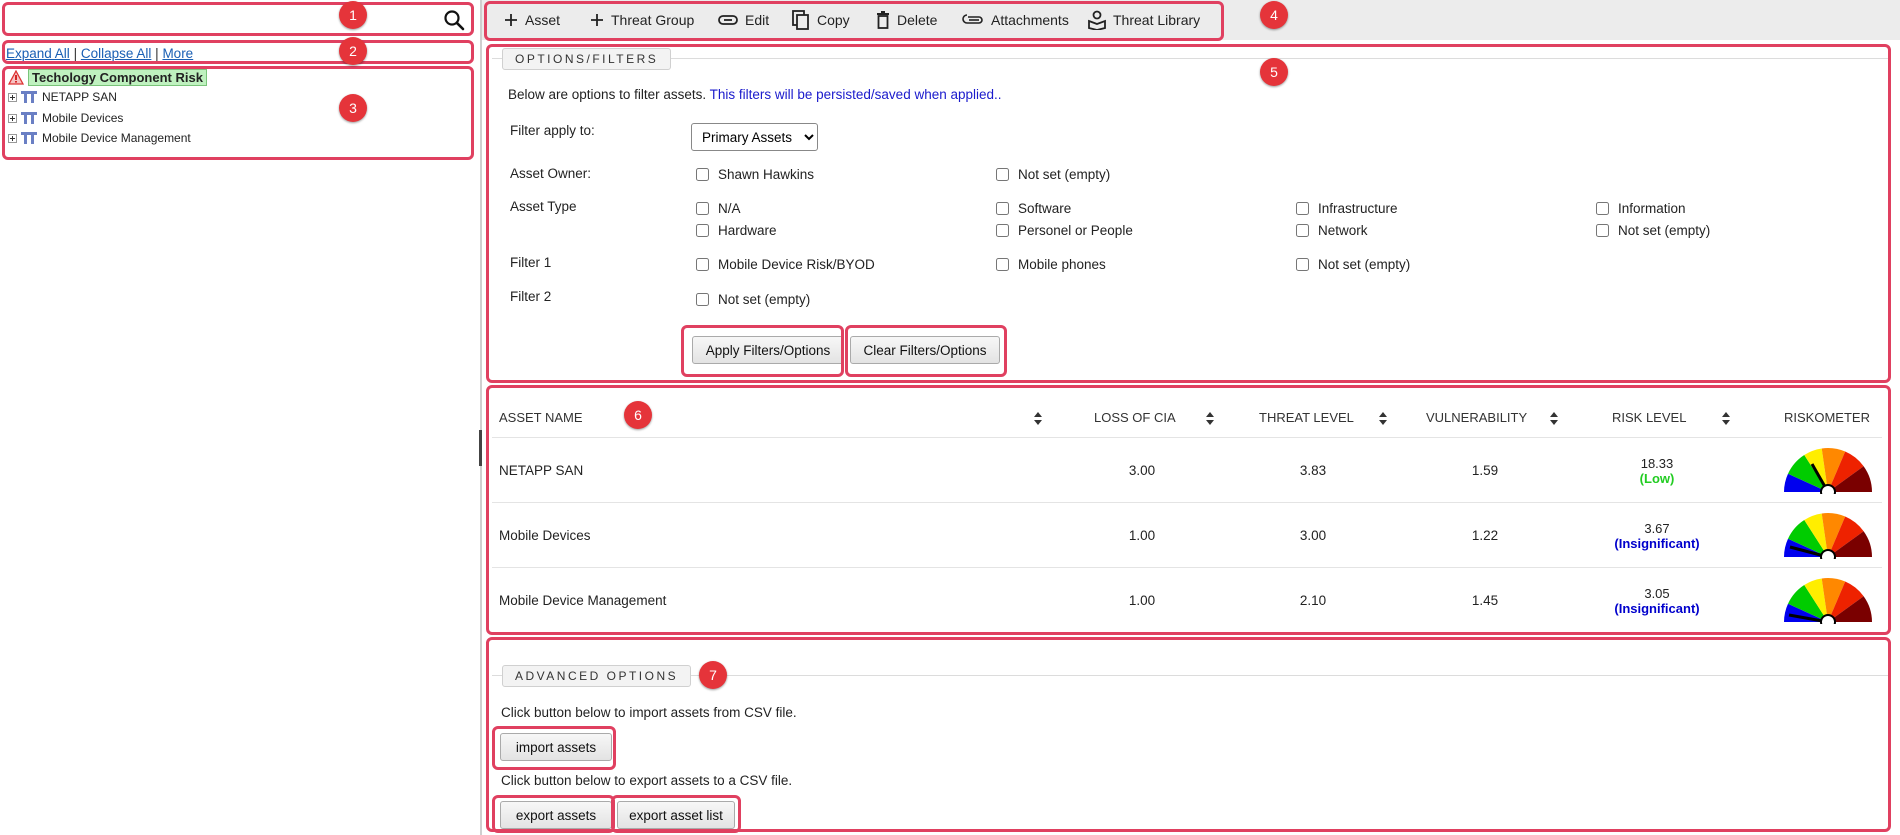 This screenshot has height=835, width=1900. Describe the element at coordinates (755, 174) in the screenshot. I see `asset-owner-checkbox: Shawn Hawkins` at that location.